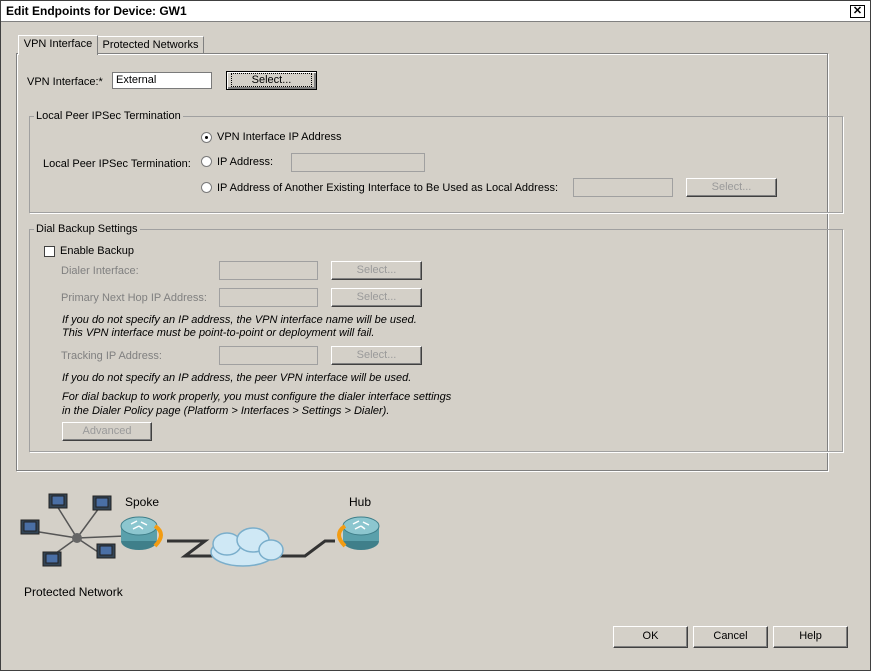  What do you see at coordinates (247, 547) in the screenshot?
I see `cloud-icon` at bounding box center [247, 547].